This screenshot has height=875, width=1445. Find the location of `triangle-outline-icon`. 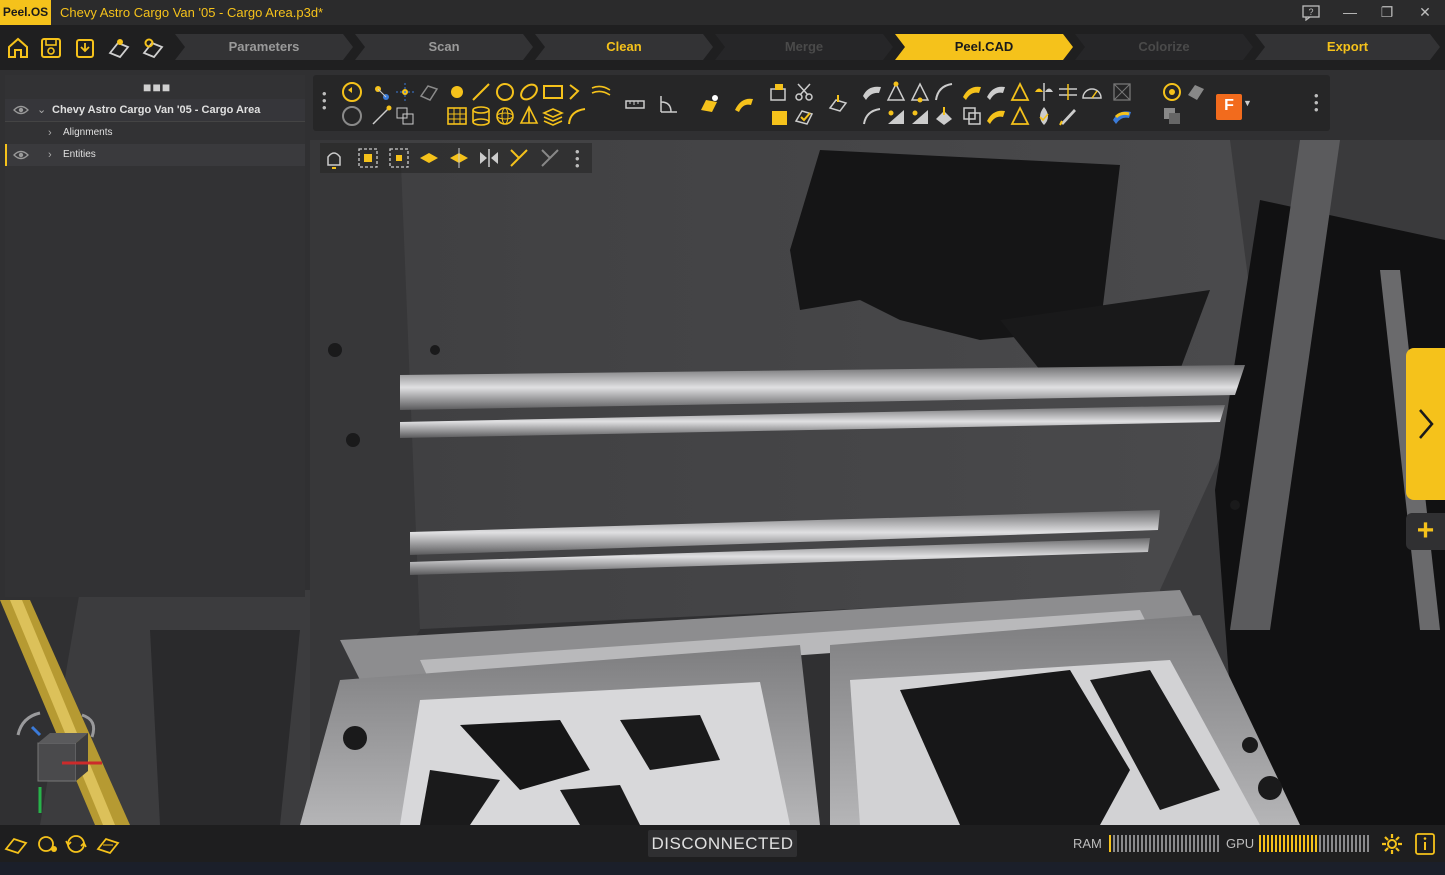

triangle-outline-icon is located at coordinates (1020, 92).